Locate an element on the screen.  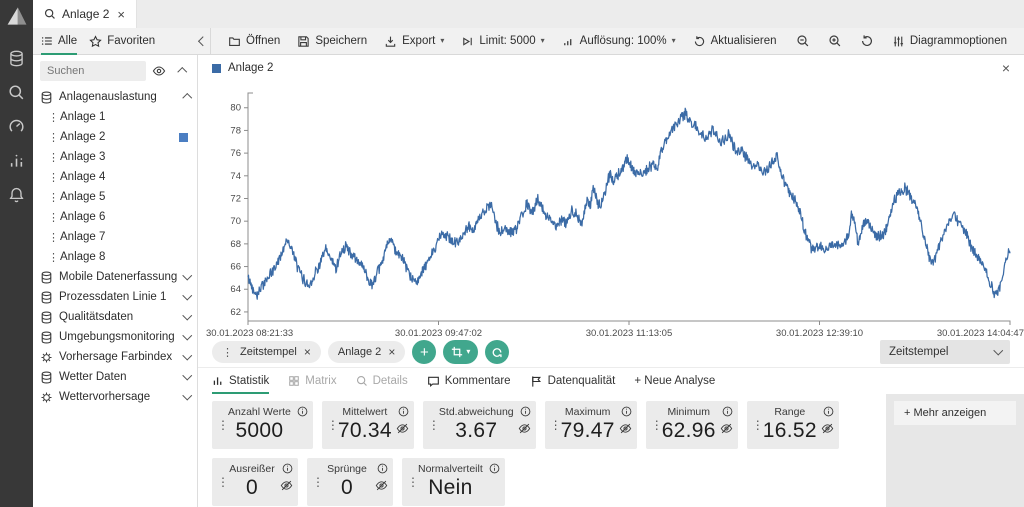
tab-neue-analyse: + Neue Analyse is located at coordinates (674, 381).